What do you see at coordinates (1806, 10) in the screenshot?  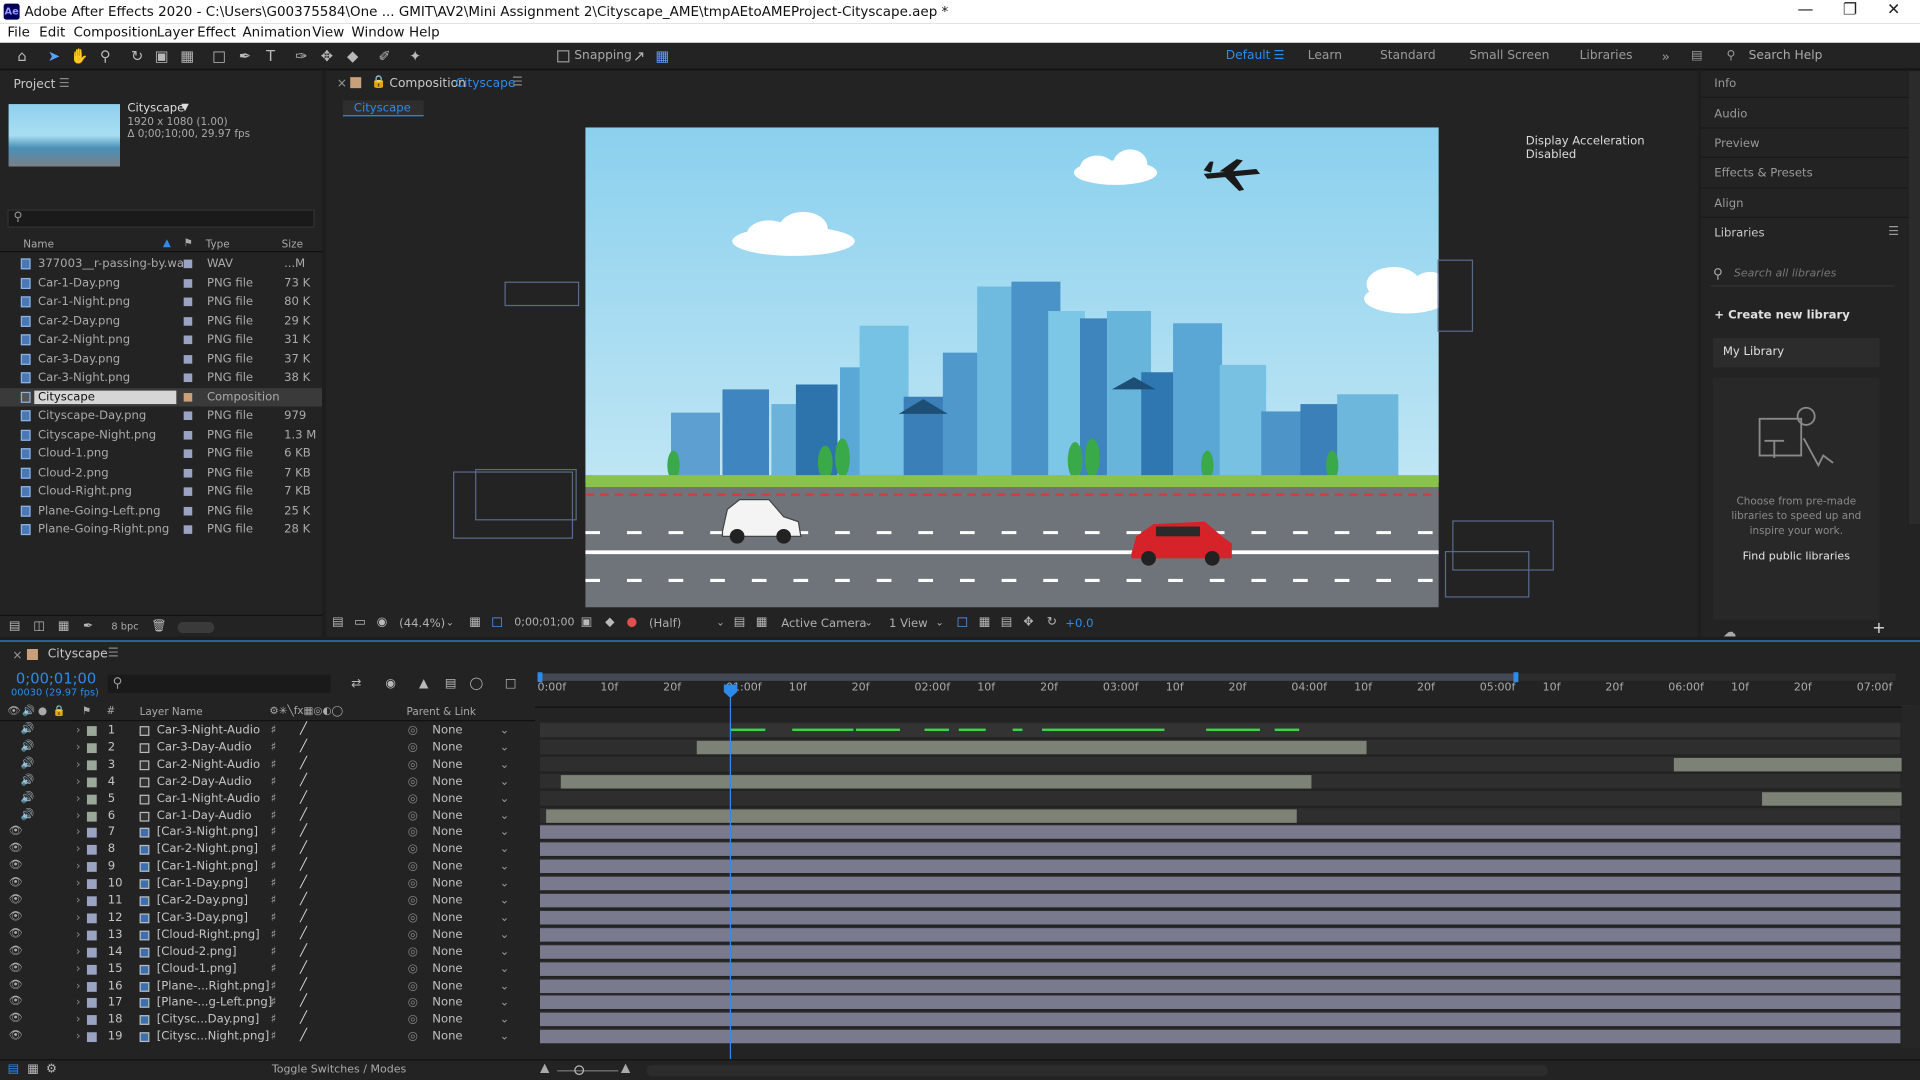 I see `minimize-icon: —` at bounding box center [1806, 10].